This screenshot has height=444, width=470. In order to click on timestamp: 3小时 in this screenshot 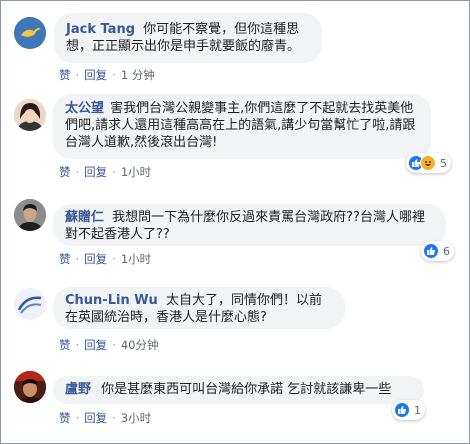, I will do `click(136, 418)`.